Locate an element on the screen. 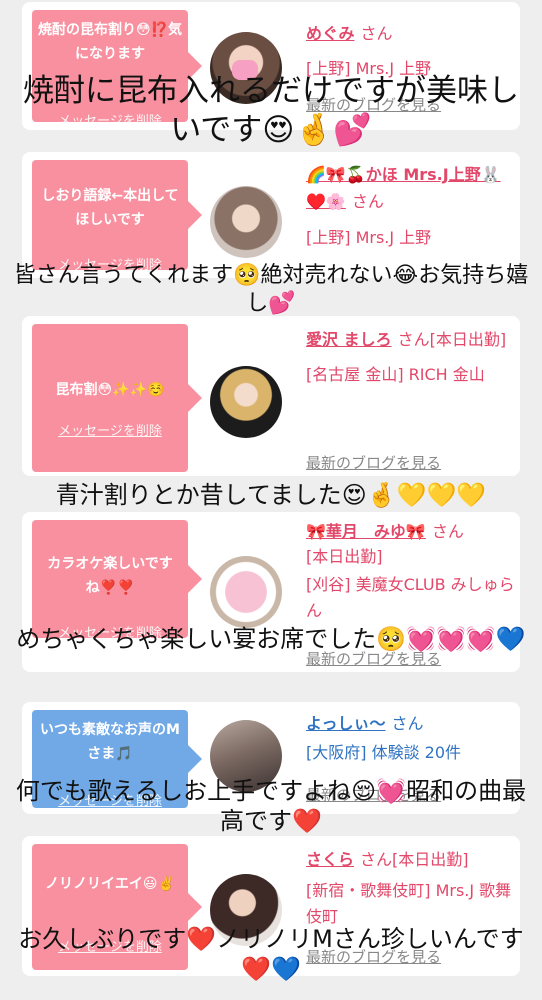 The height and width of the screenshot is (1000, 542). review-info: [大阪府] 体験談 20件 is located at coordinates (384, 752).